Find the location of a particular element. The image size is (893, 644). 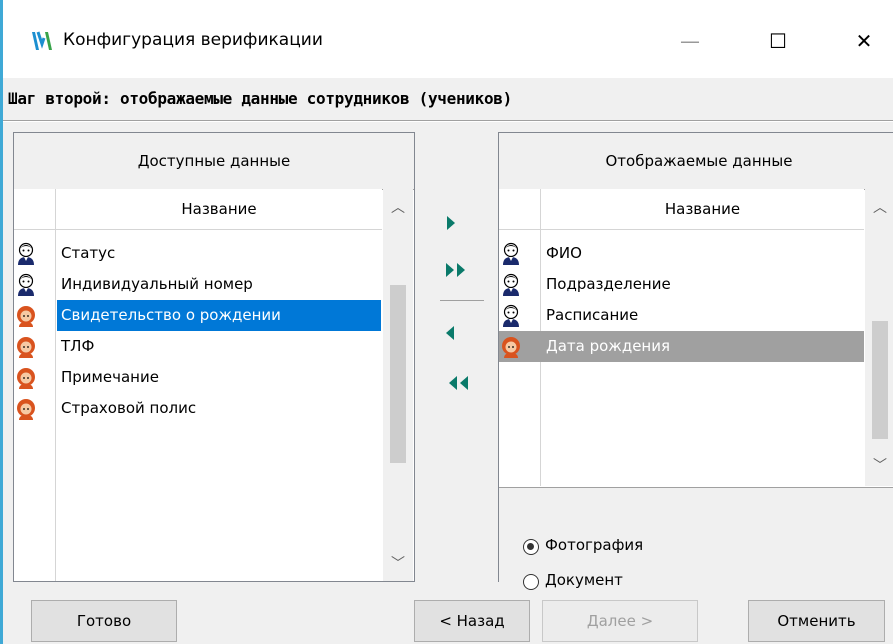

double-arrow-right-icon is located at coordinates (455, 270).